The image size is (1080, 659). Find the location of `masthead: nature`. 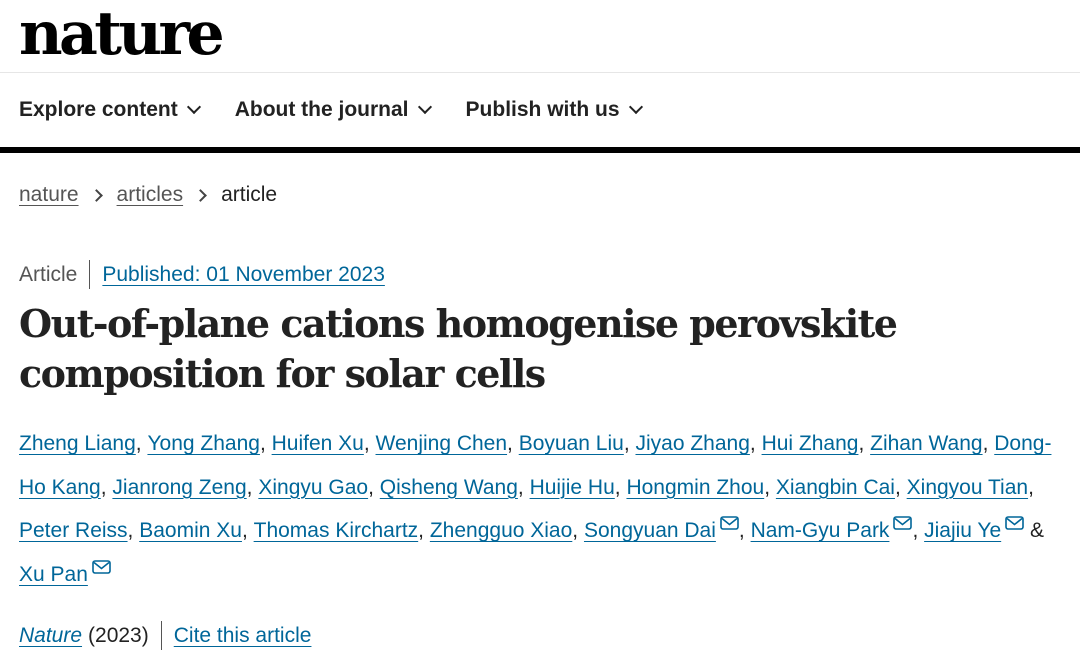

masthead: nature is located at coordinates (540, 36).